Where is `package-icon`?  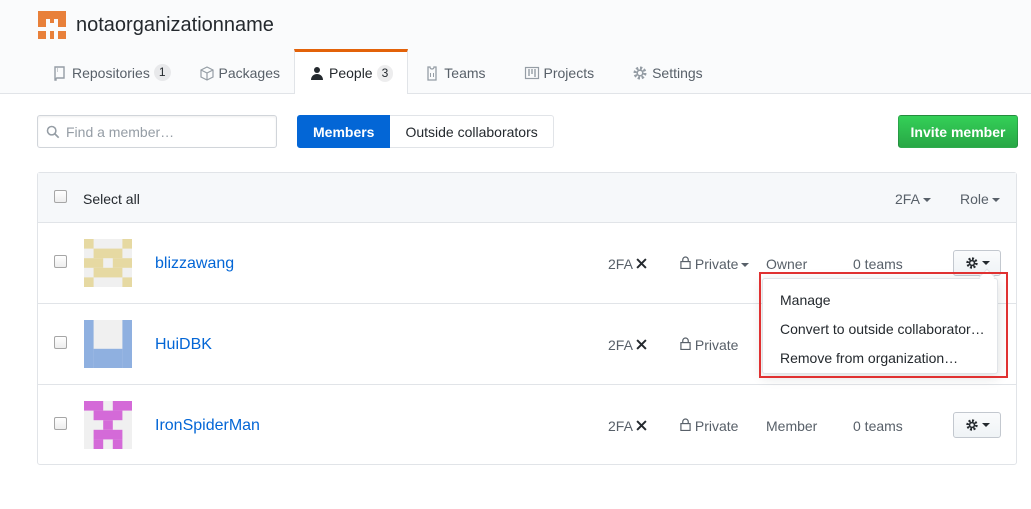
package-icon is located at coordinates (206, 73).